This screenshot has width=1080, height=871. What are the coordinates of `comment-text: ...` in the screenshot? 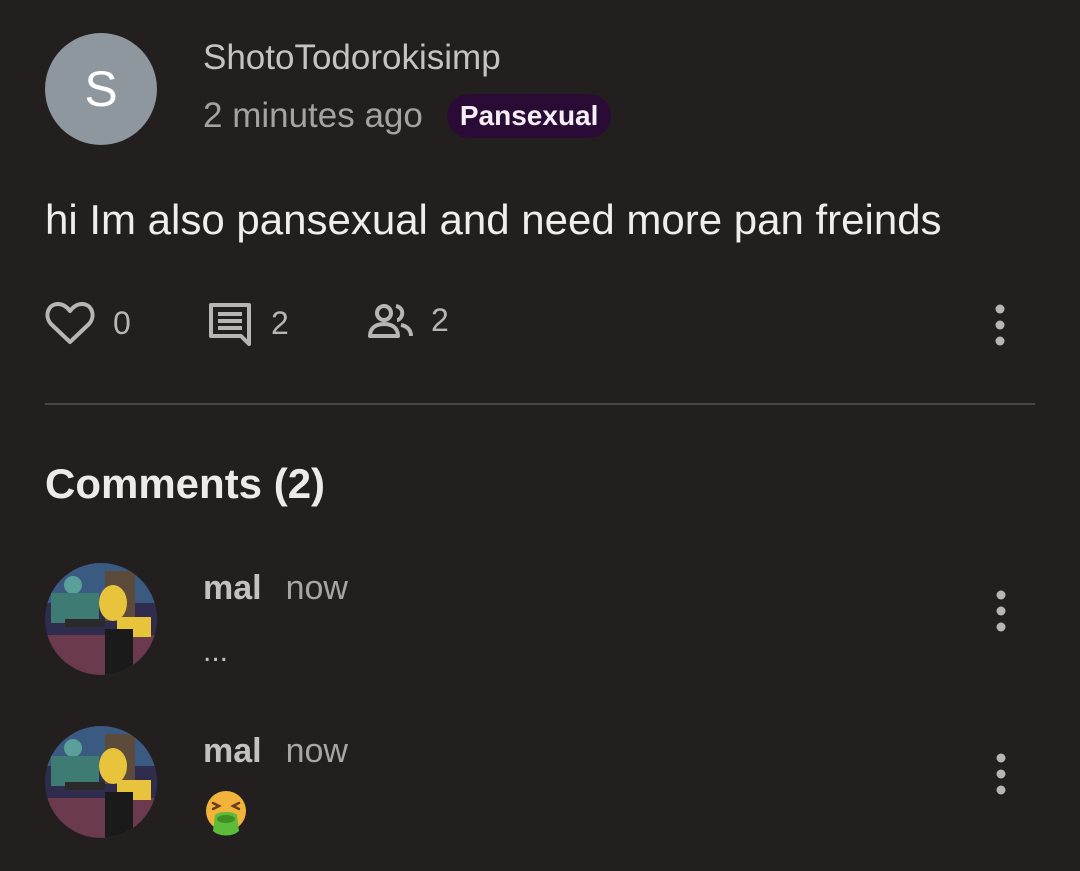 It's located at (216, 651).